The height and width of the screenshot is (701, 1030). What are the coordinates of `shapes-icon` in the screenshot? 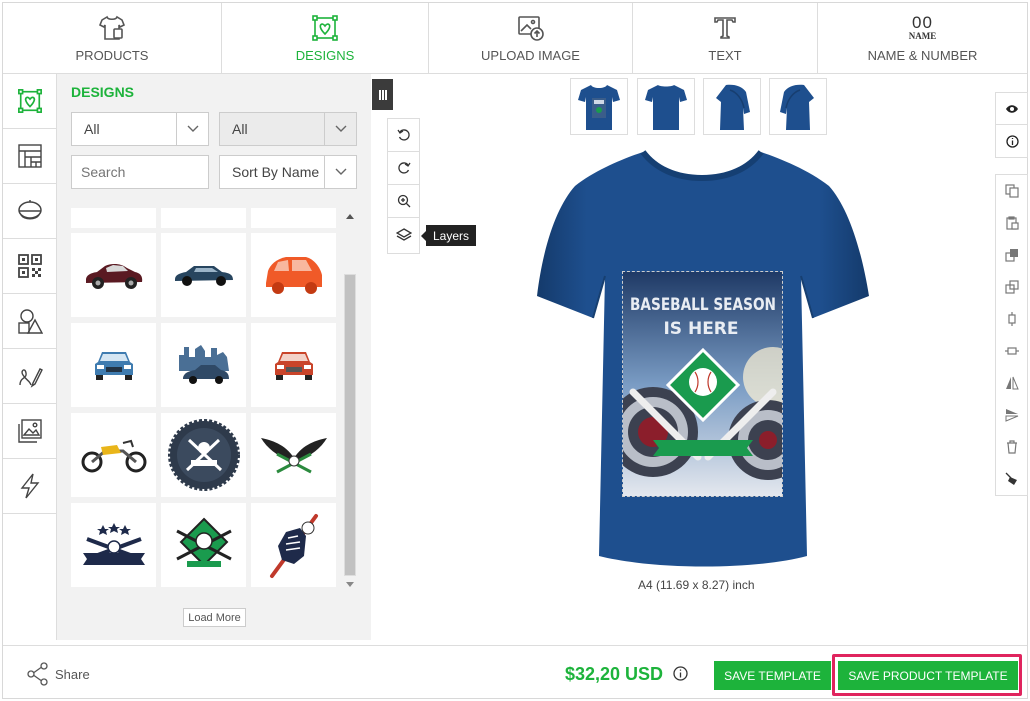 It's located at (30, 321).